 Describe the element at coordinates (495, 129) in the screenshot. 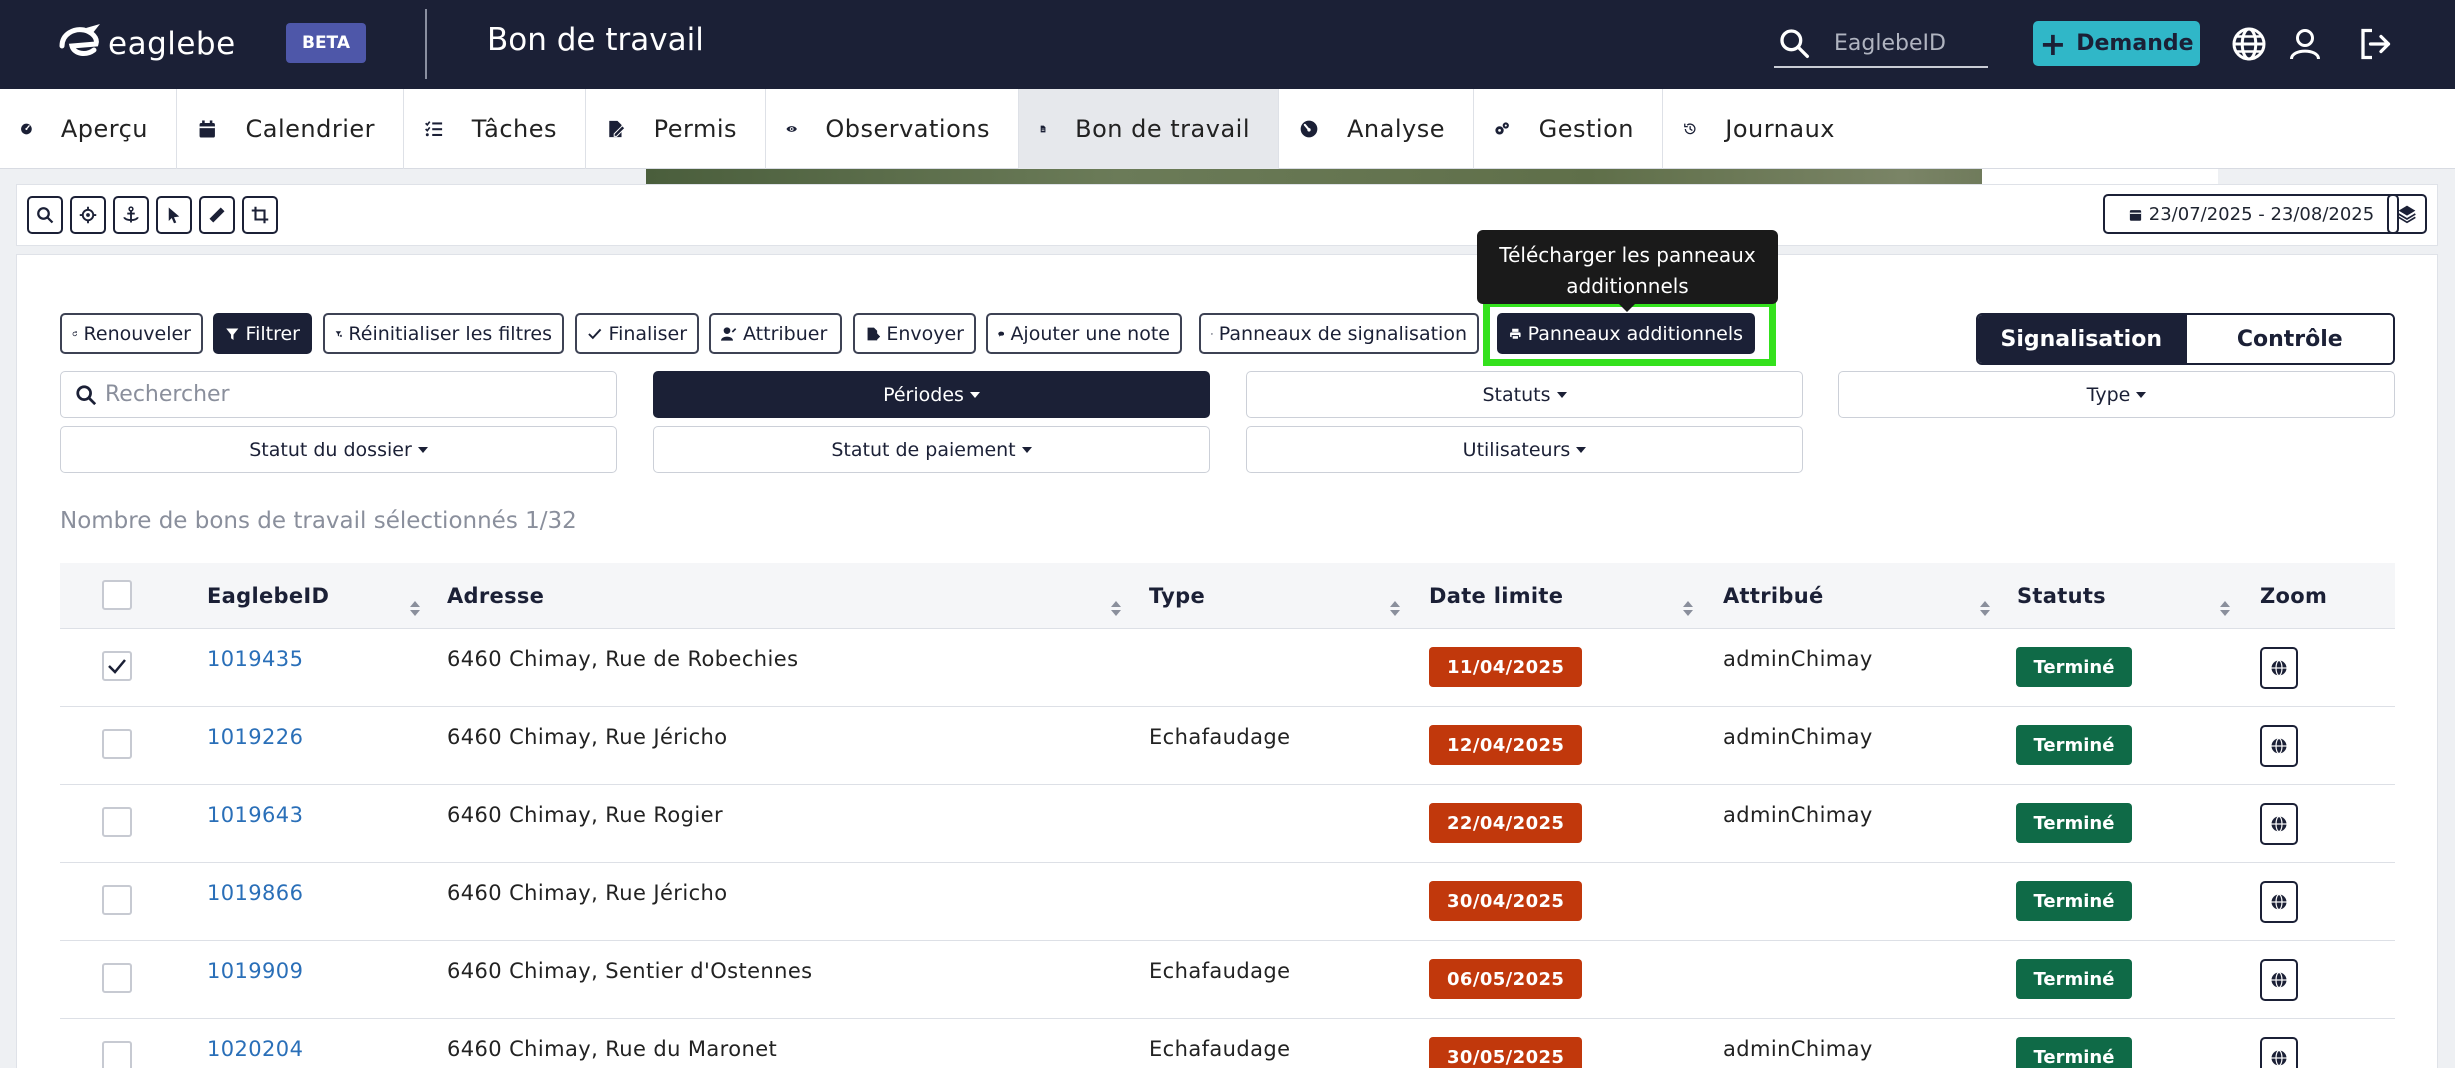

I see `tab-taches: Tâches` at that location.